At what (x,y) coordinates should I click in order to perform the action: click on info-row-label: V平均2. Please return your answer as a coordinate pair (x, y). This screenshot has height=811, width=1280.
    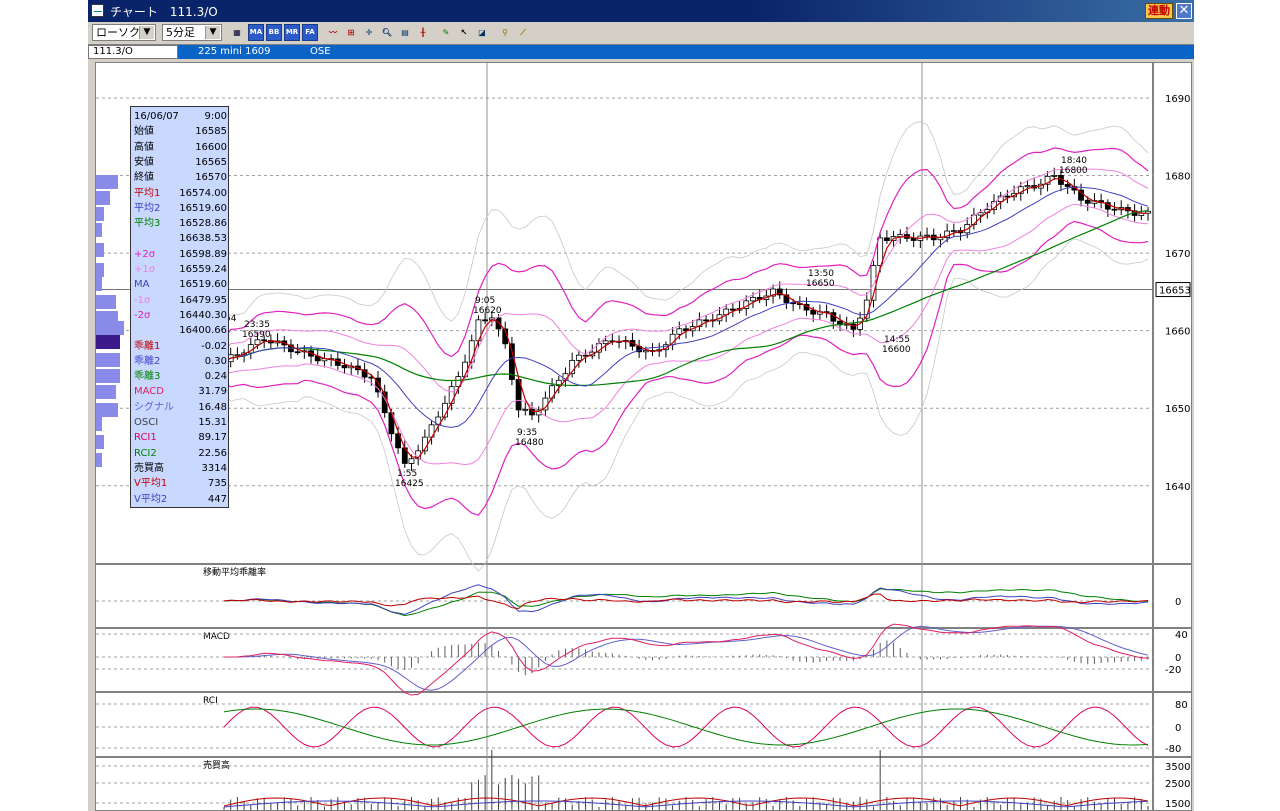
    Looking at the image, I should click on (151, 499).